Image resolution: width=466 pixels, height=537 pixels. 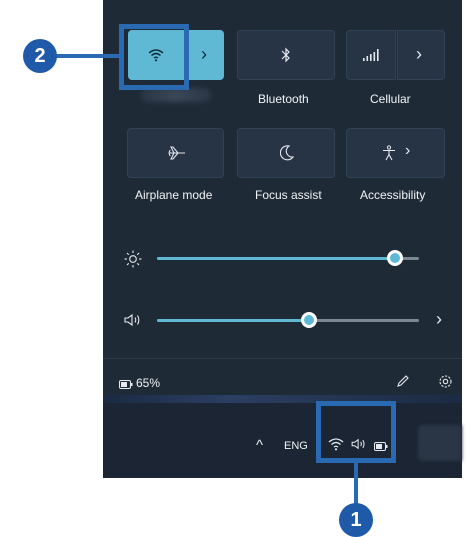 I want to click on cellular-label: Cellular, so click(x=390, y=99).